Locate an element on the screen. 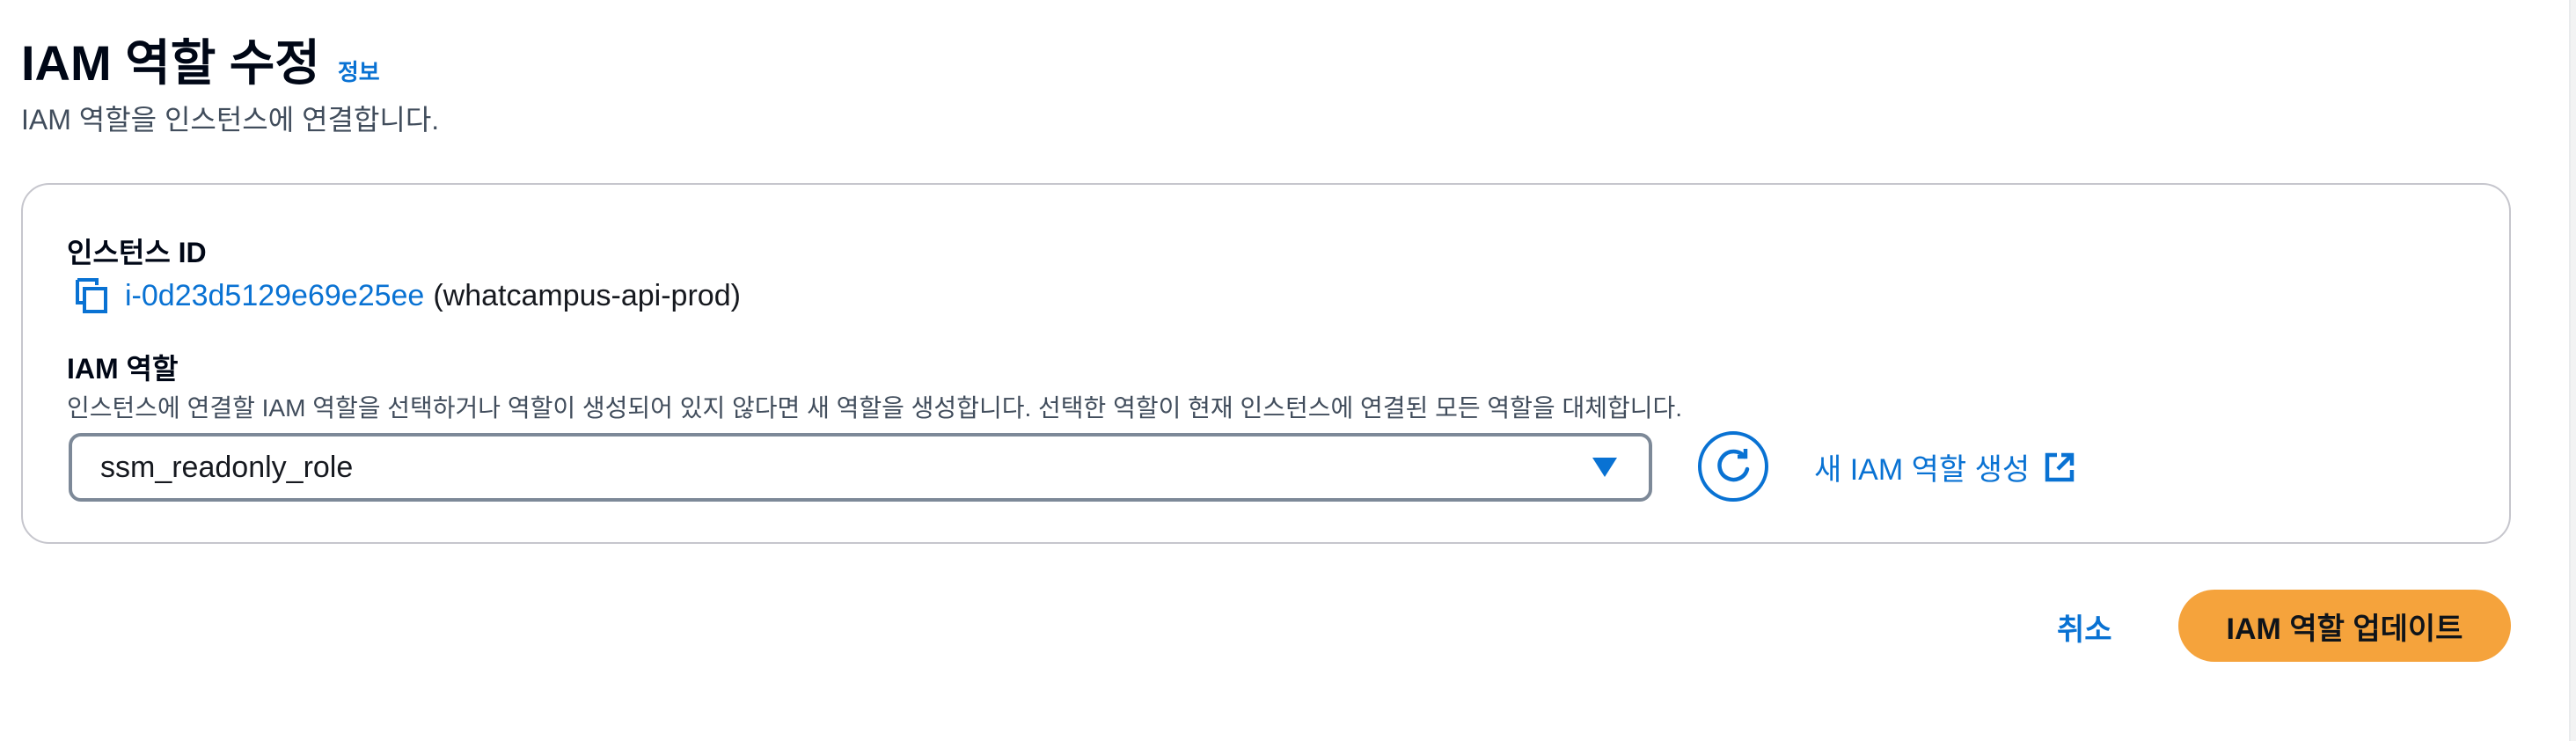 The image size is (2576, 741). title-row: IAM 역할 수정 정보 is located at coordinates (230, 64).